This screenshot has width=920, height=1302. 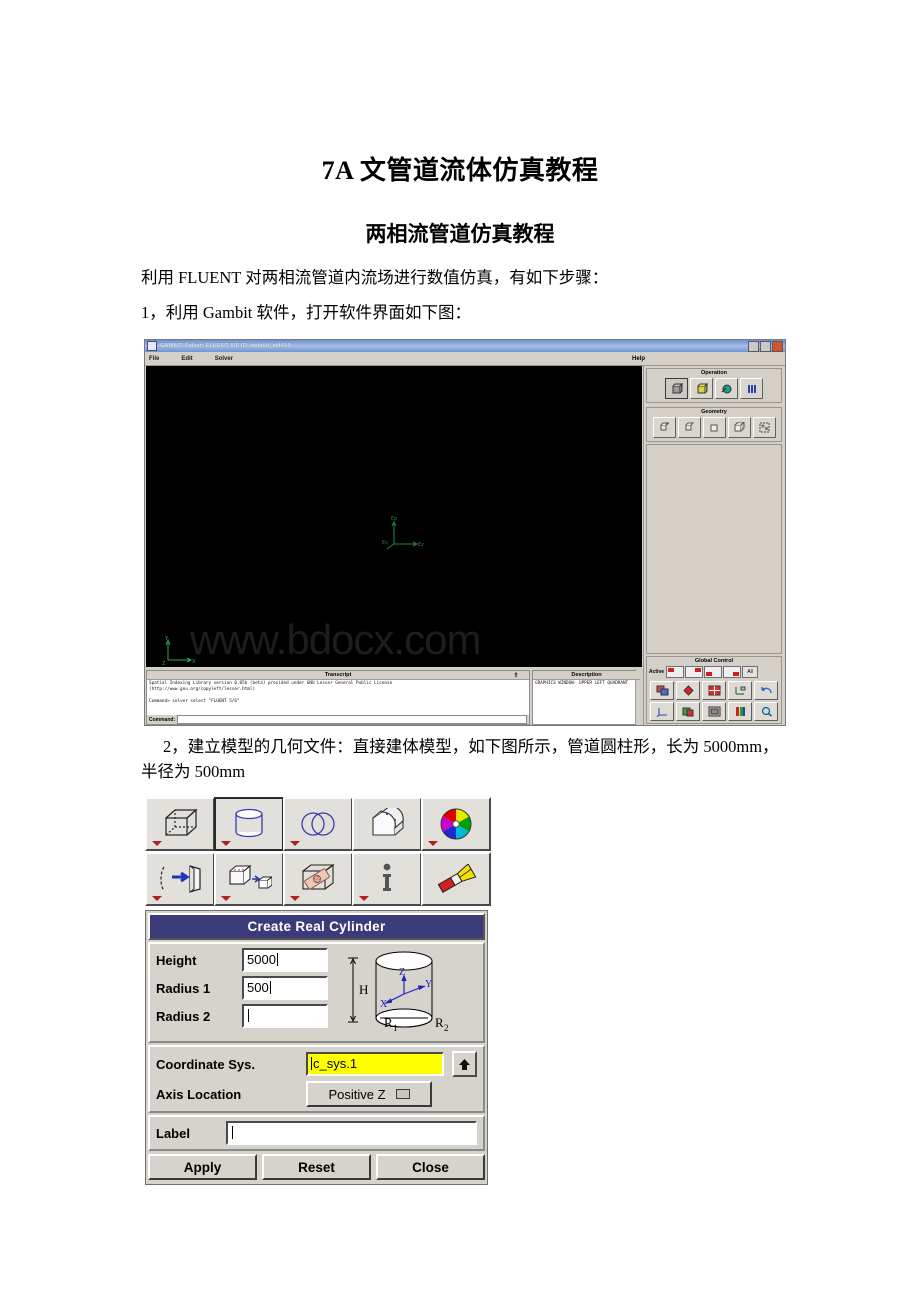 What do you see at coordinates (205, 1064) in the screenshot?
I see `coordinate-label: Coordinate Sys.` at bounding box center [205, 1064].